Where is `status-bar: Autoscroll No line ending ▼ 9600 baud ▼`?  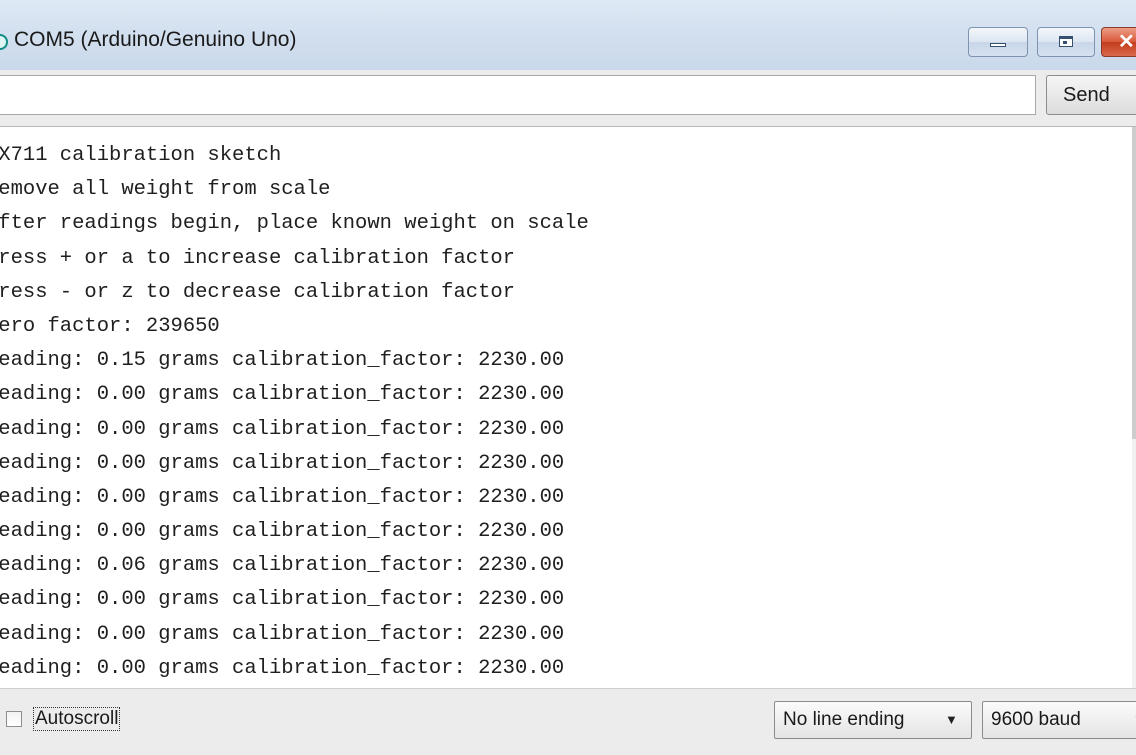 status-bar: Autoscroll No line ending ▼ 9600 baud ▼ is located at coordinates (568, 721).